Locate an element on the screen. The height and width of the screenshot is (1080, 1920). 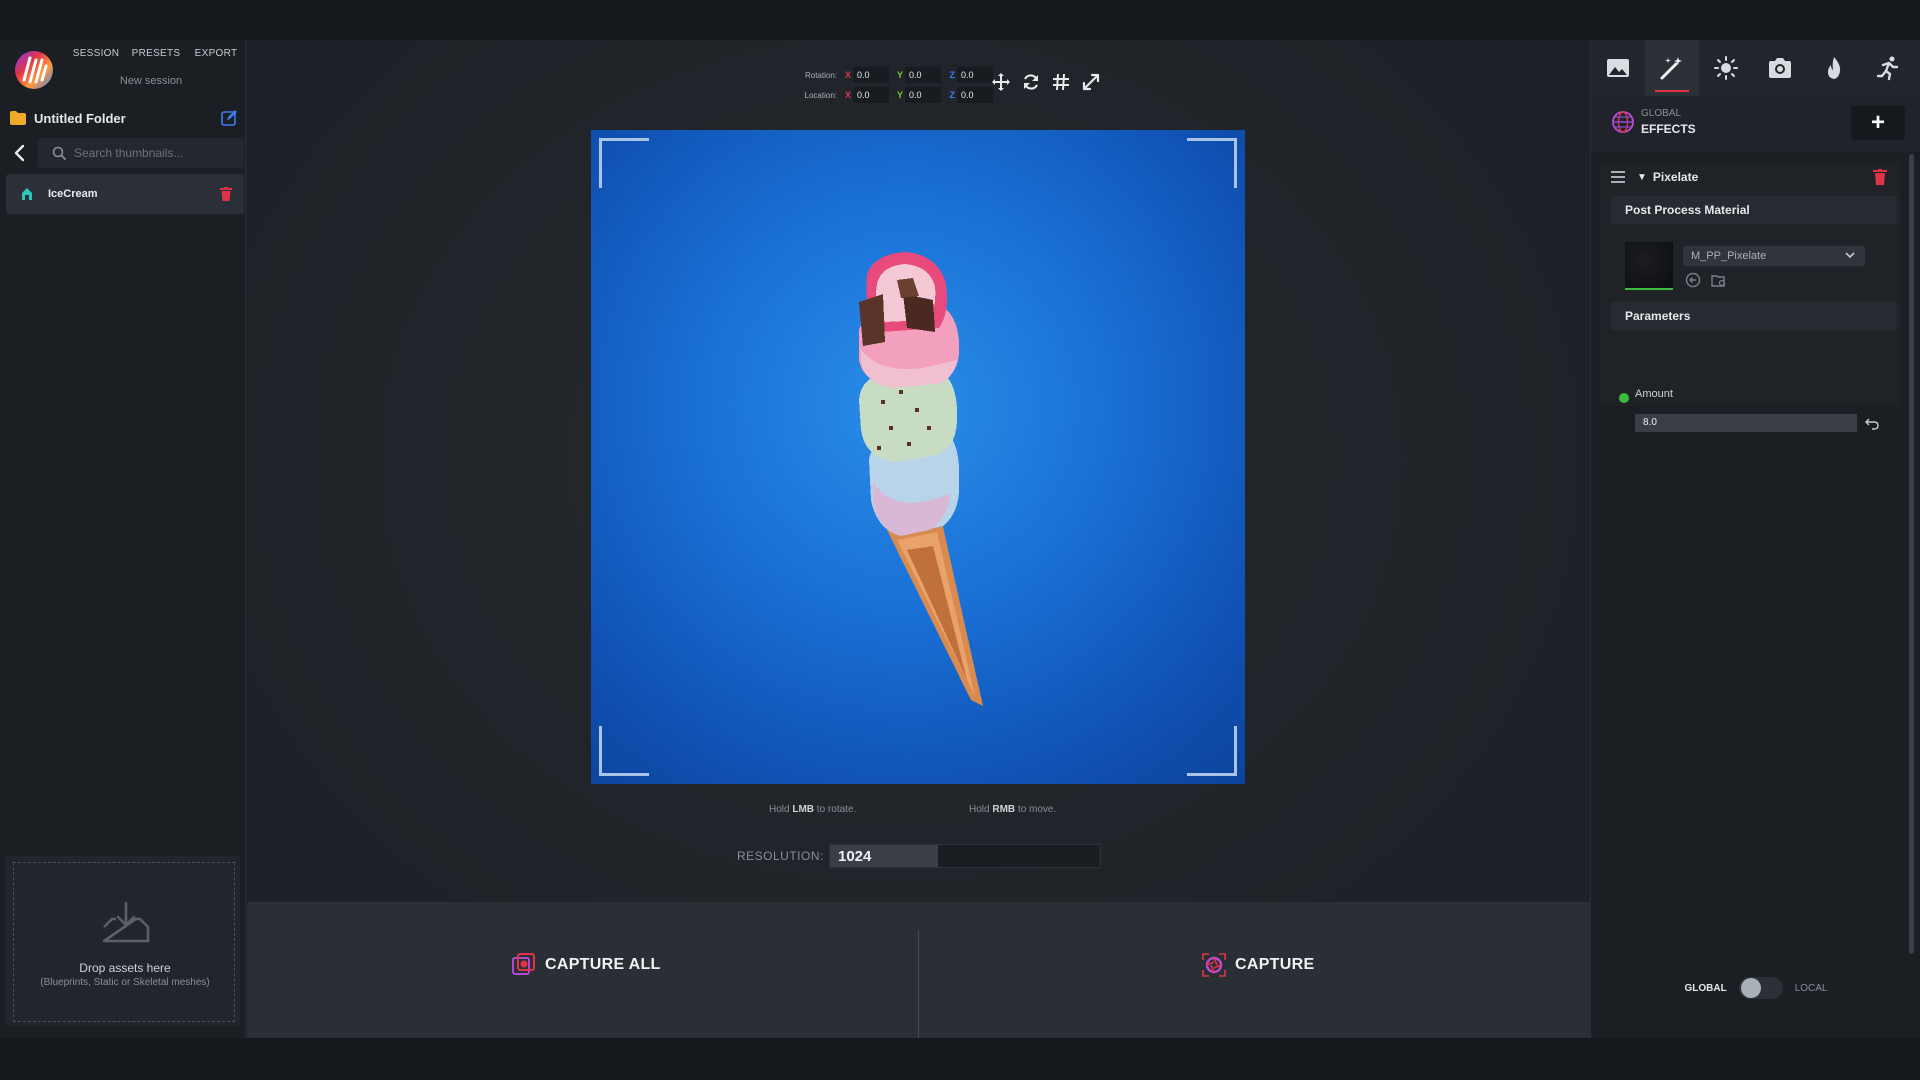
tab-fx is located at coordinates (1834, 68).